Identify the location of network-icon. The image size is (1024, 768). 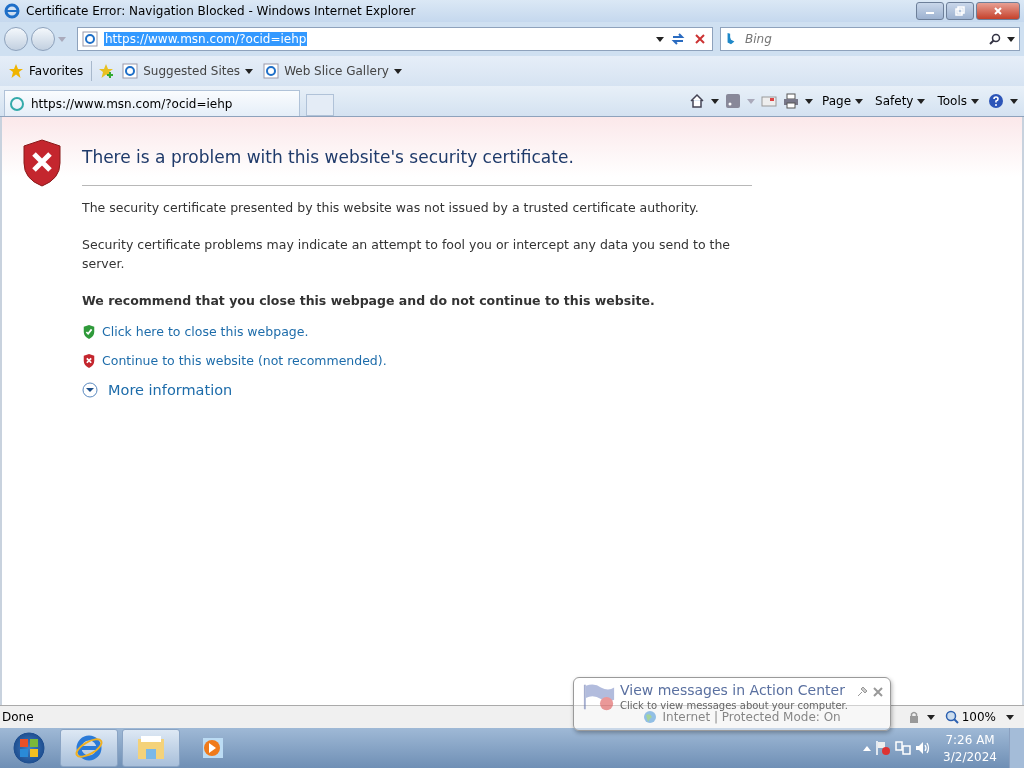
(903, 748).